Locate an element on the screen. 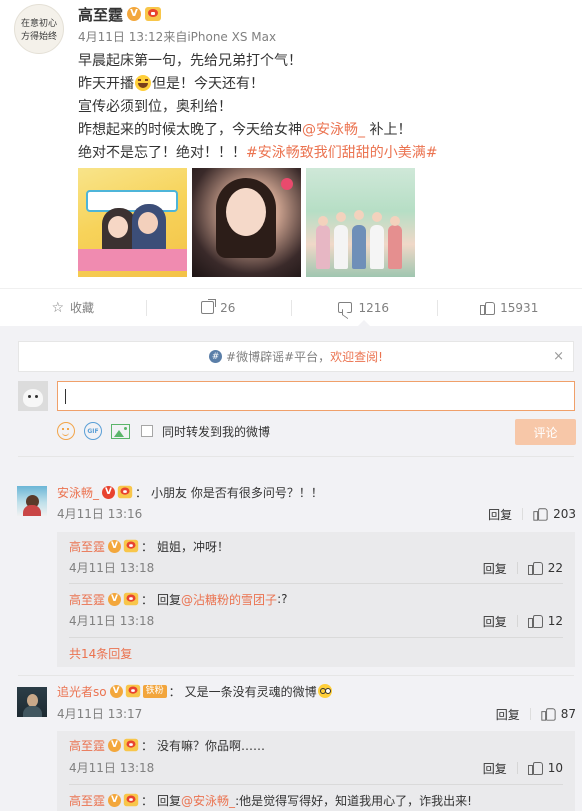 The width and height of the screenshot is (582, 811). mention-link: @沾糖粉的雪团子 is located at coordinates (229, 599).